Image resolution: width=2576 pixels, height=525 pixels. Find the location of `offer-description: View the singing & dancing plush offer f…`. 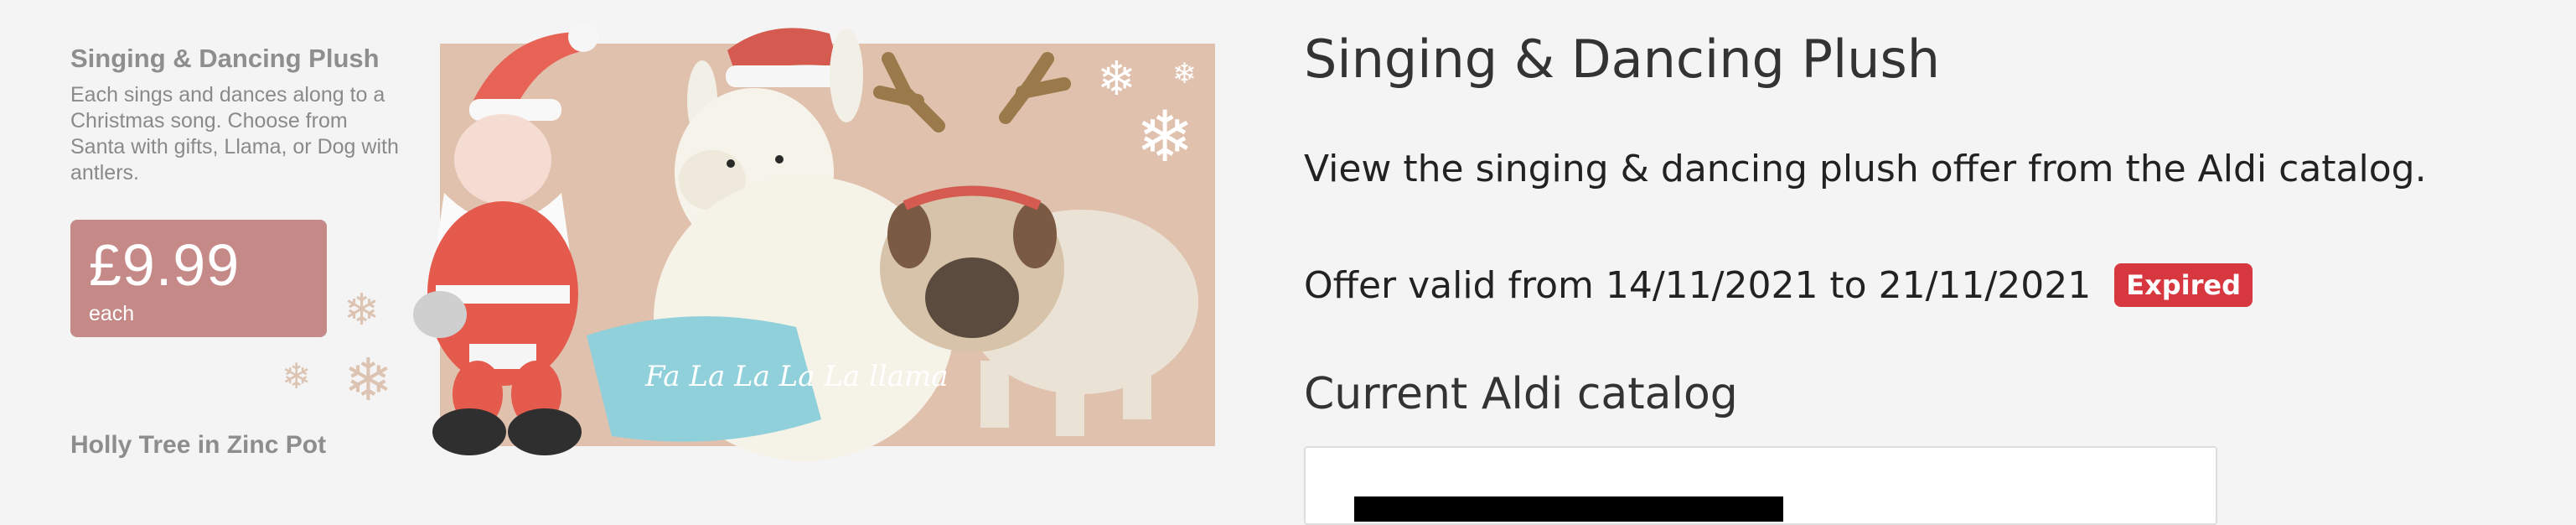

offer-description: View the singing & dancing plush offer f… is located at coordinates (1865, 169).